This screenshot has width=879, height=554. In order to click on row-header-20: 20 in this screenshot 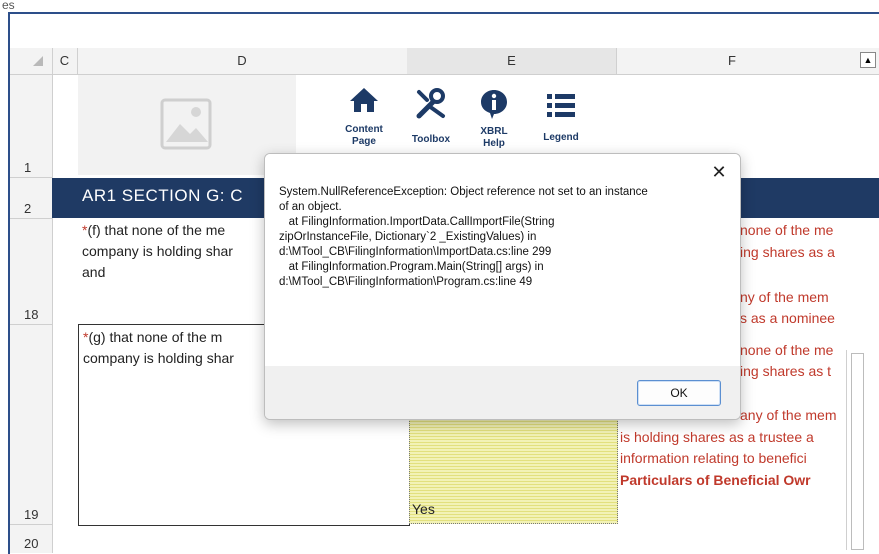, I will do `click(31, 539)`.